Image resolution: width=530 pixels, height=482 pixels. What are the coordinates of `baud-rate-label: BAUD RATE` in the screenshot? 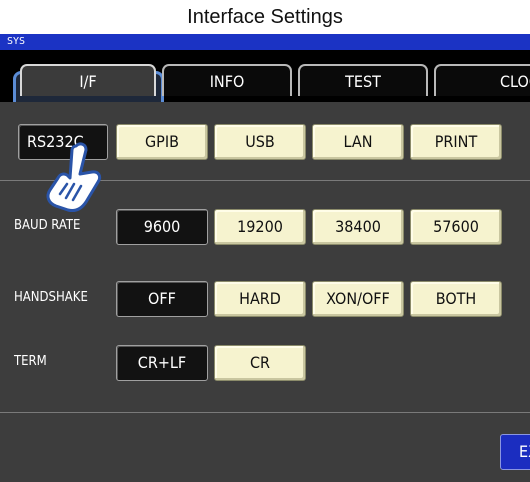 It's located at (47, 225).